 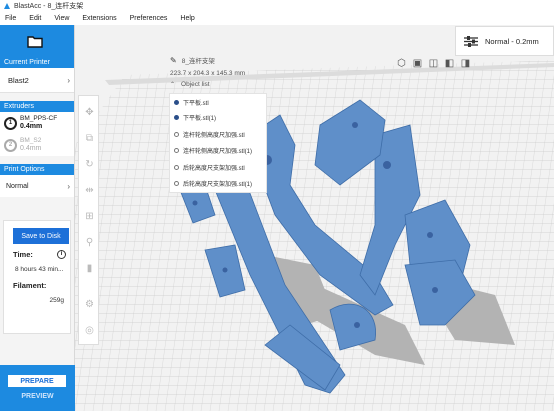 What do you see at coordinates (18, 80) in the screenshot?
I see `printer-name: Blast2` at bounding box center [18, 80].